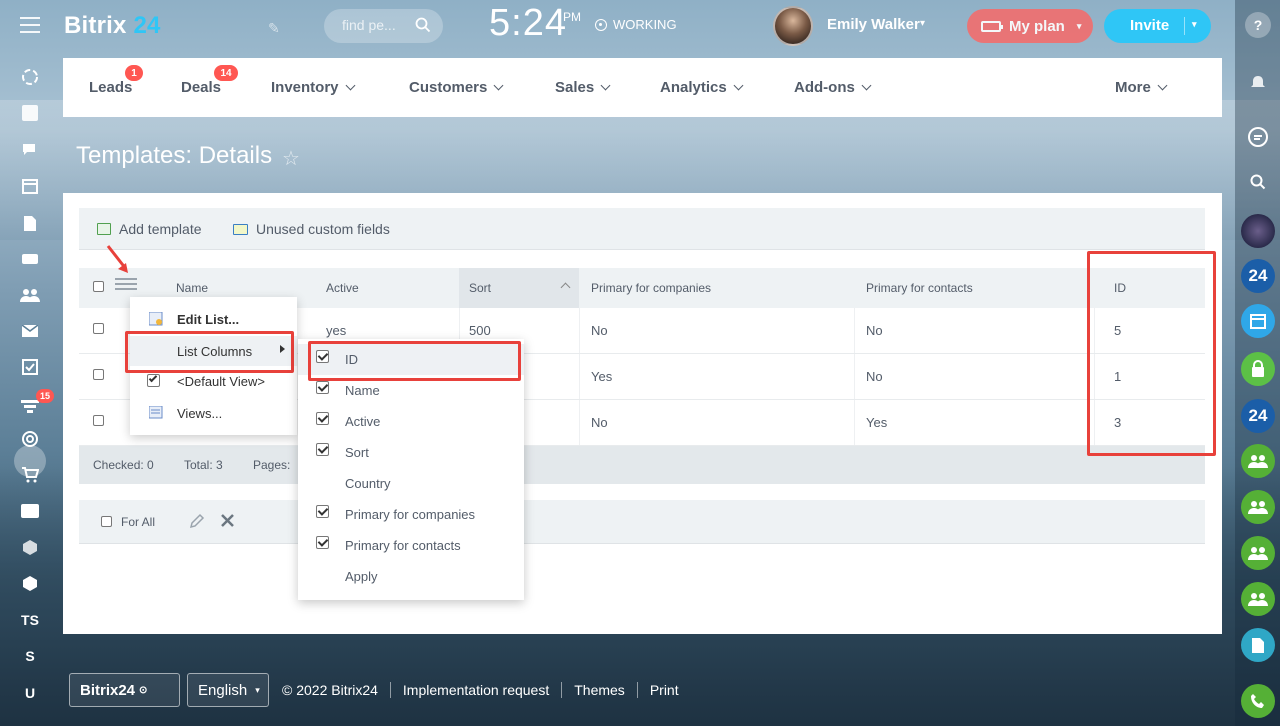  I want to click on for-all-checkbox, so click(106, 521).